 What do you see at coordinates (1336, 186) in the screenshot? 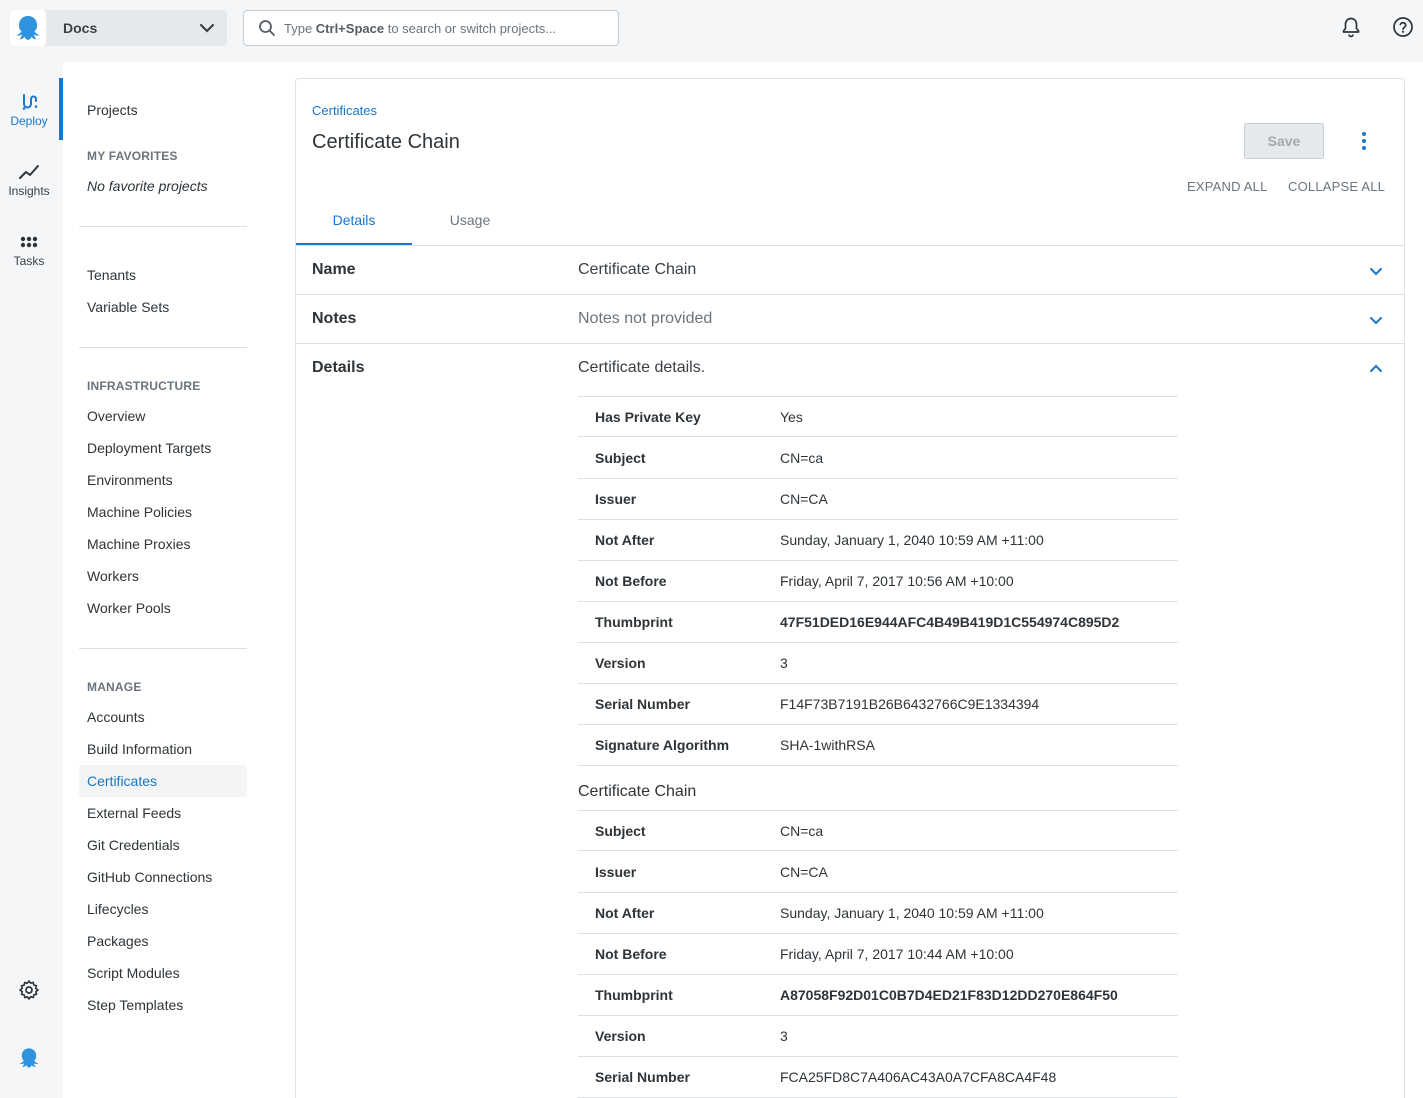
I see `collapse-all-button: COLLAPSE ALL` at bounding box center [1336, 186].